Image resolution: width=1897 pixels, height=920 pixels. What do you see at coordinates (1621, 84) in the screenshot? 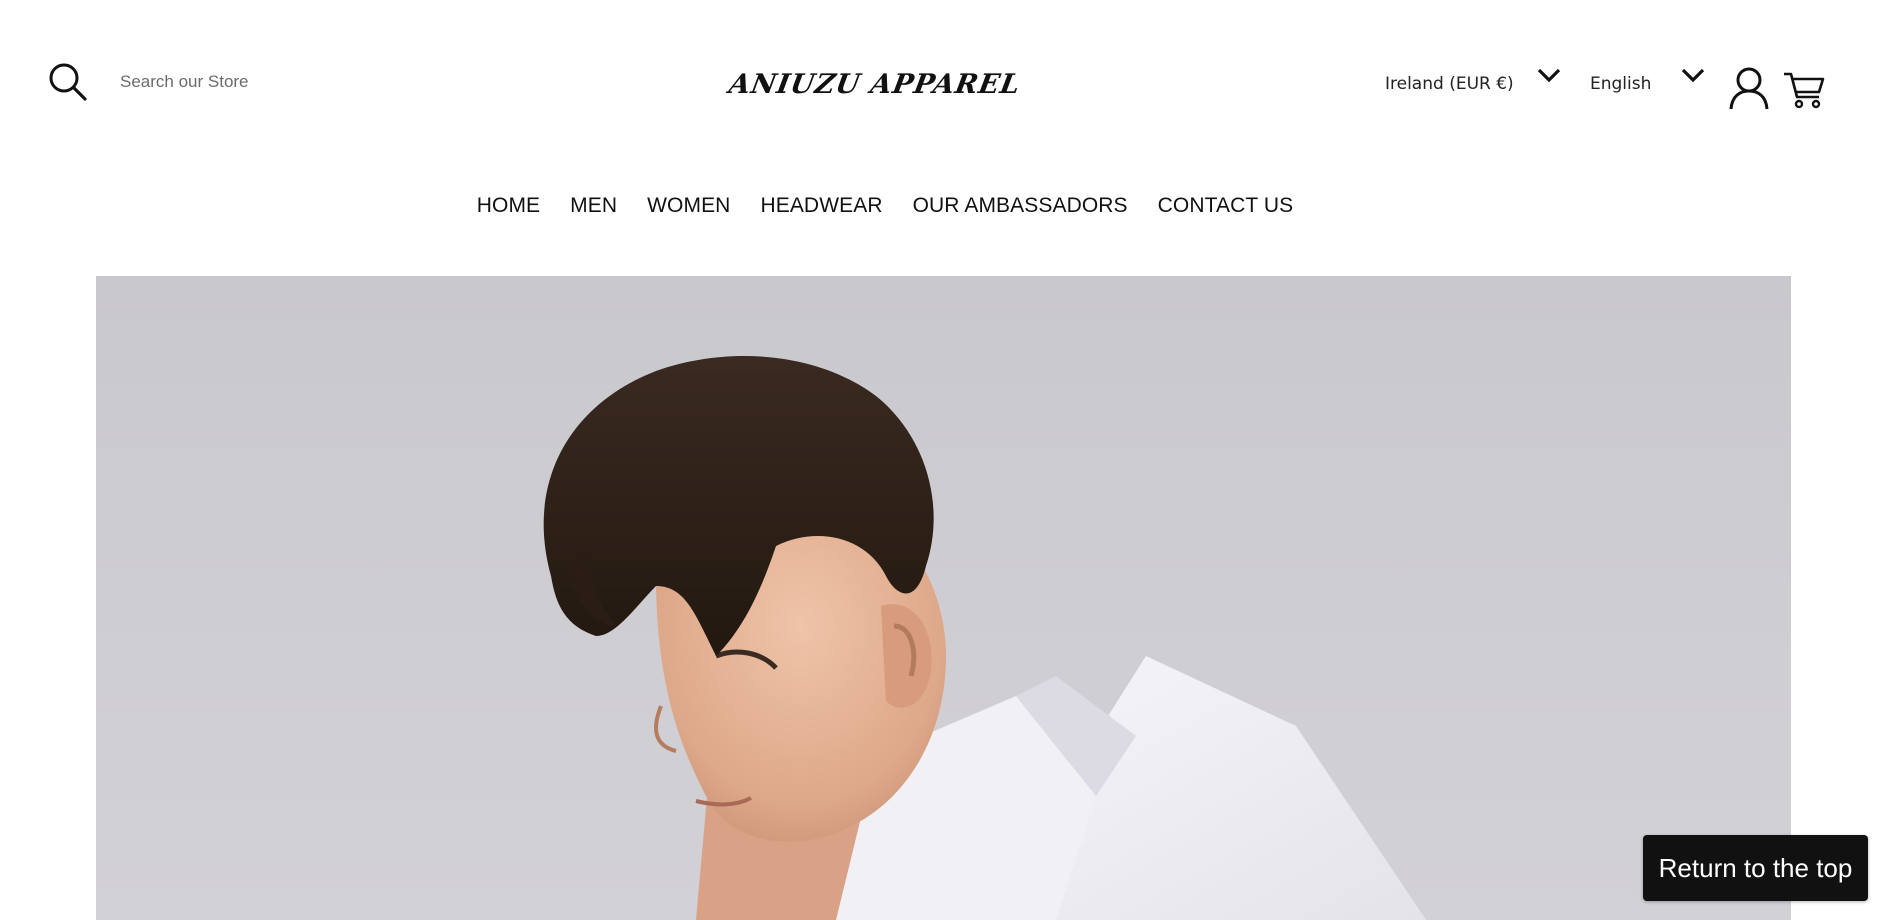
I see `language-selector-label: English` at bounding box center [1621, 84].